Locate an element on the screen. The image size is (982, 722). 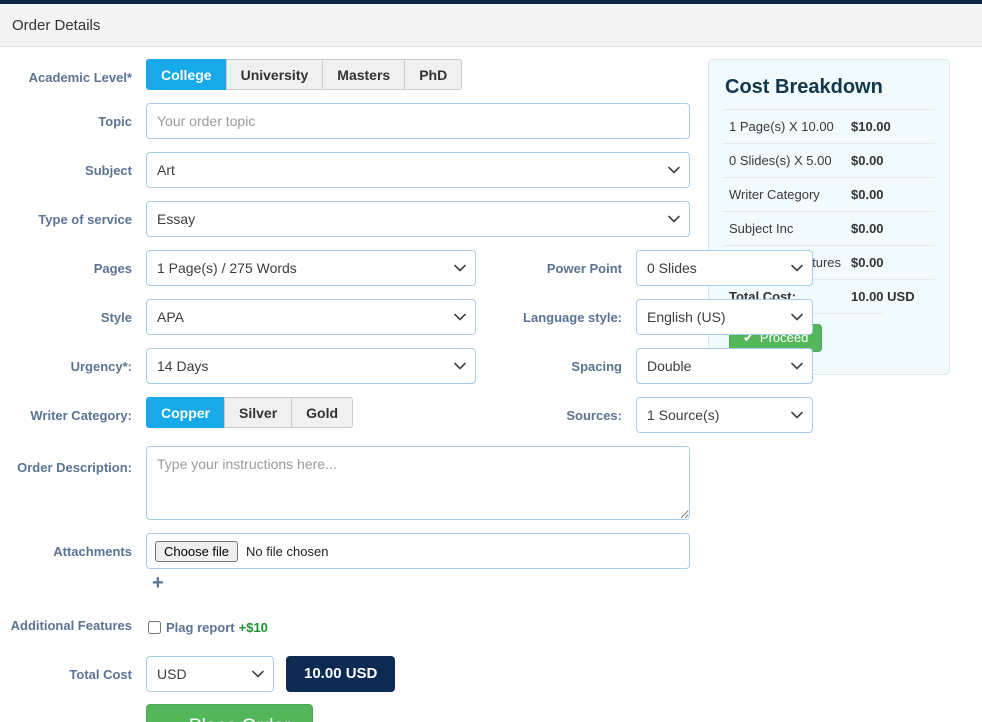
row-type-of-service: Type of service Essay is located at coordinates (345, 219).